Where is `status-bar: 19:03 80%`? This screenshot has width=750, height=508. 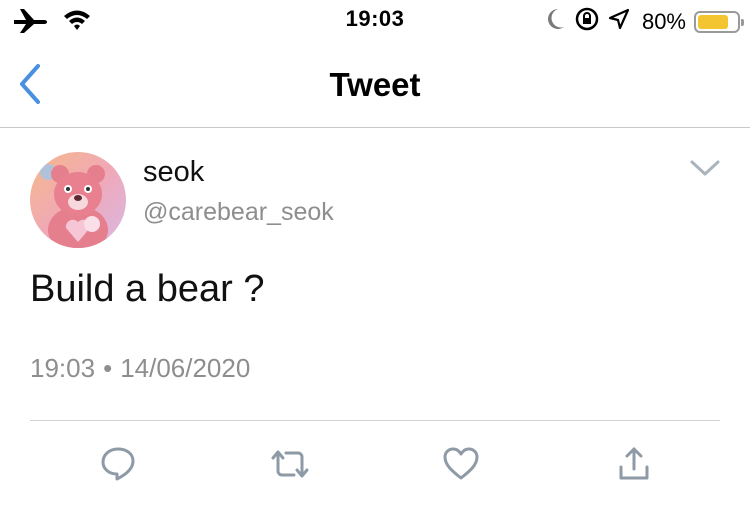
status-bar: 19:03 80% is located at coordinates (375, 20).